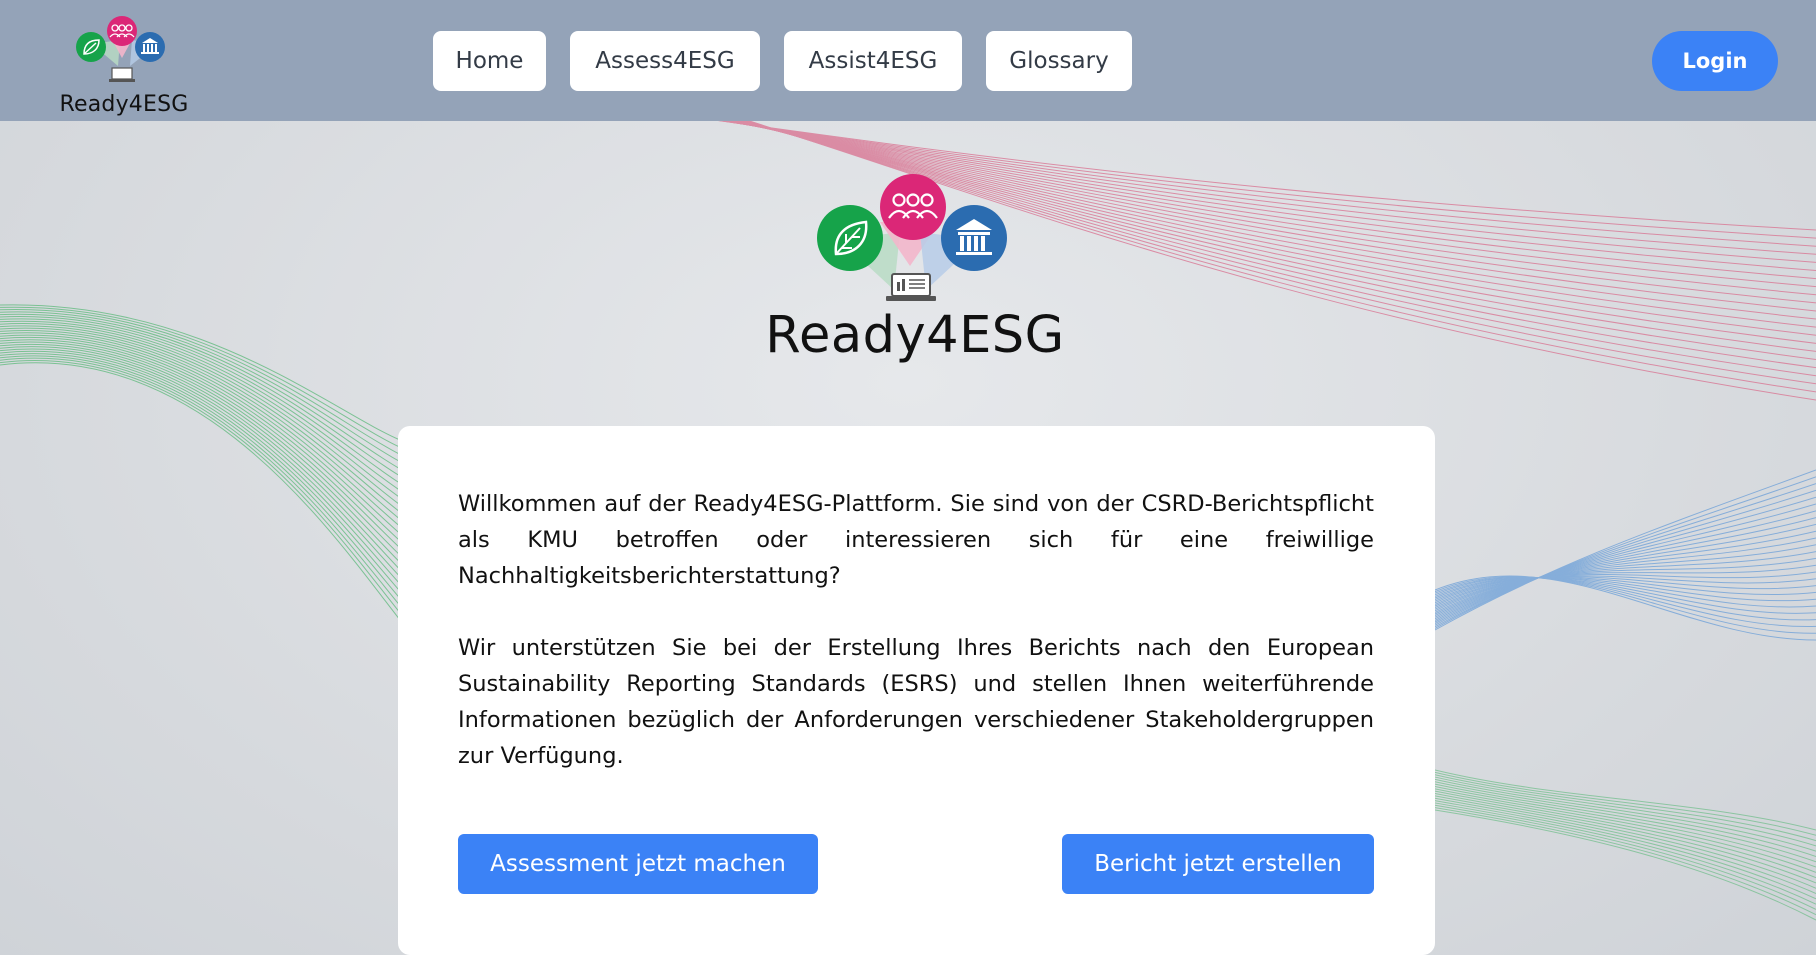 The height and width of the screenshot is (955, 1816). Describe the element at coordinates (974, 238) in the screenshot. I see `bank-icon` at that location.